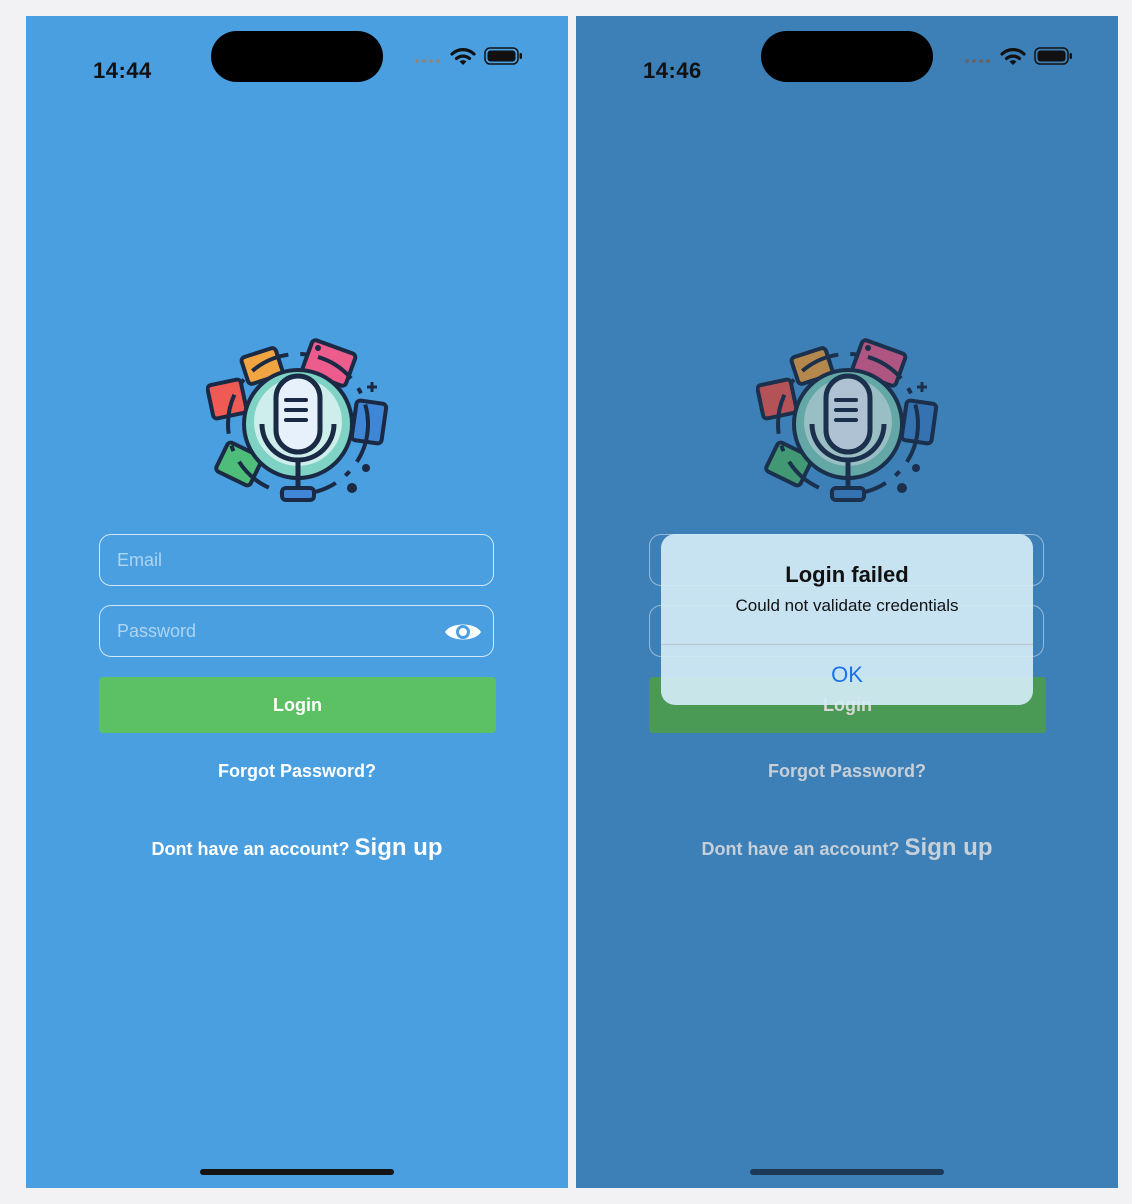  Describe the element at coordinates (463, 632) in the screenshot. I see `eye-icon` at that location.